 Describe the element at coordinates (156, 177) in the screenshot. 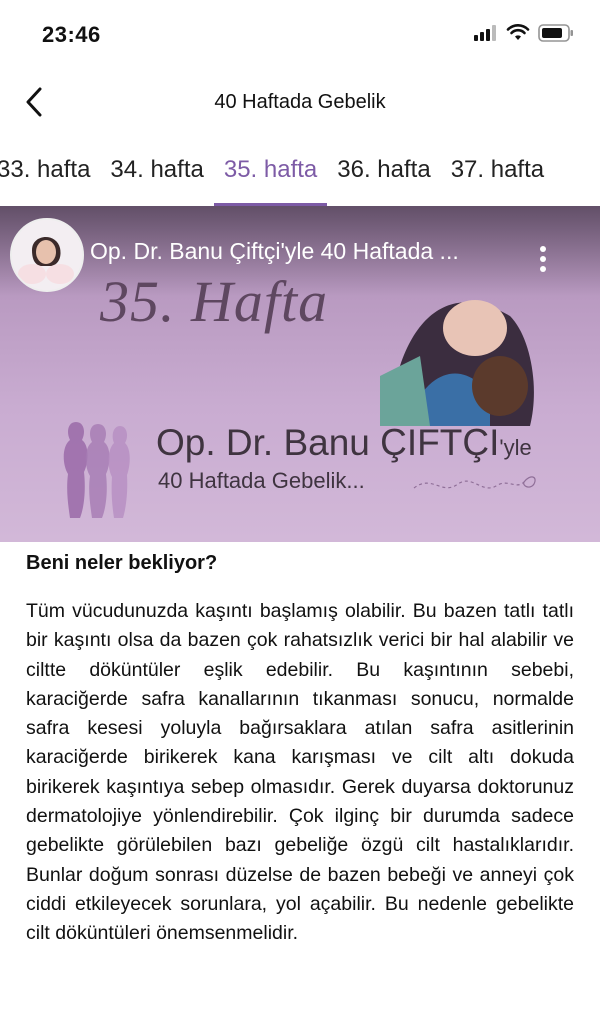

I see `tab-week-34: 34. hafta` at that location.